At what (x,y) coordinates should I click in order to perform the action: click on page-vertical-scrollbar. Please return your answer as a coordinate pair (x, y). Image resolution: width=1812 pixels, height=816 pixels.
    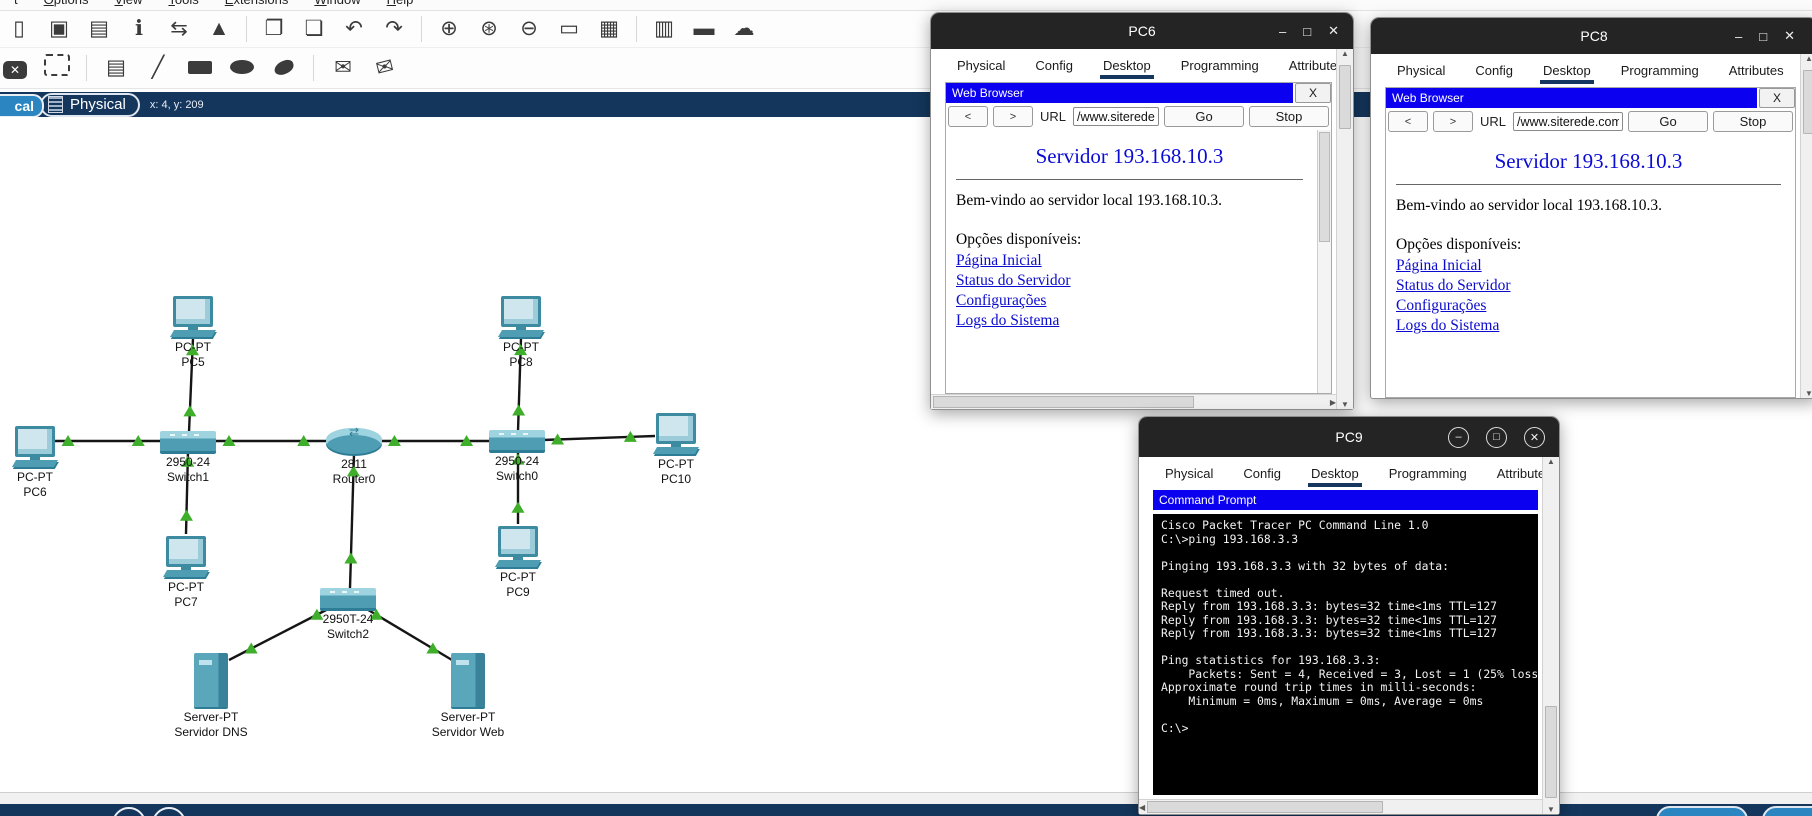
    Looking at the image, I should click on (1324, 261).